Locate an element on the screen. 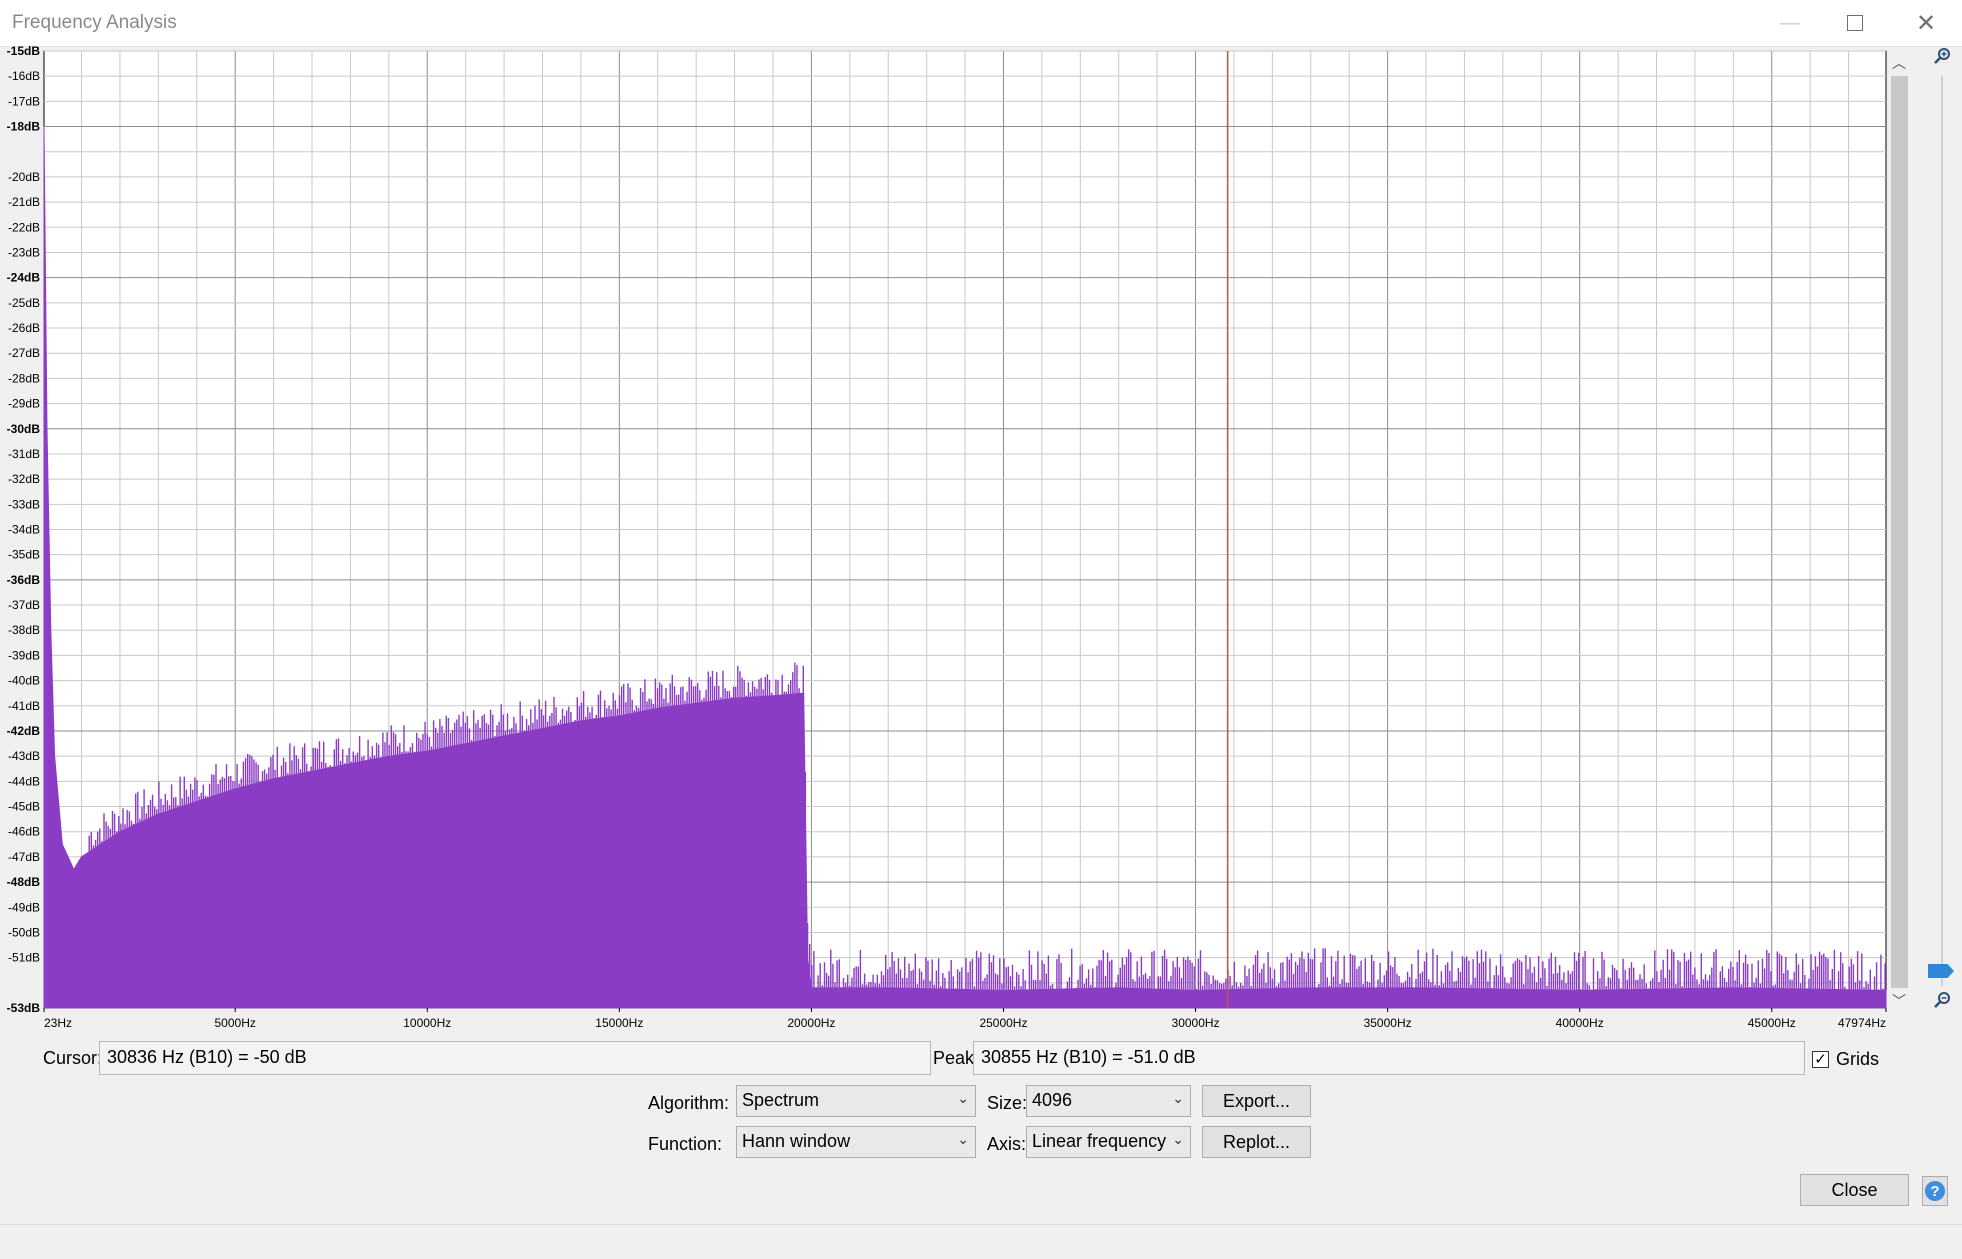  chevron-down-icon: ﹀ is located at coordinates (1899, 1001).